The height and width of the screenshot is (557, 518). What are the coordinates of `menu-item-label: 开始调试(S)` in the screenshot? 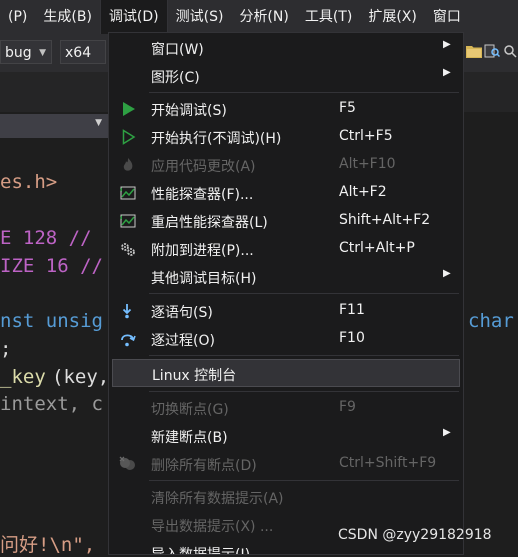 It's located at (189, 111).